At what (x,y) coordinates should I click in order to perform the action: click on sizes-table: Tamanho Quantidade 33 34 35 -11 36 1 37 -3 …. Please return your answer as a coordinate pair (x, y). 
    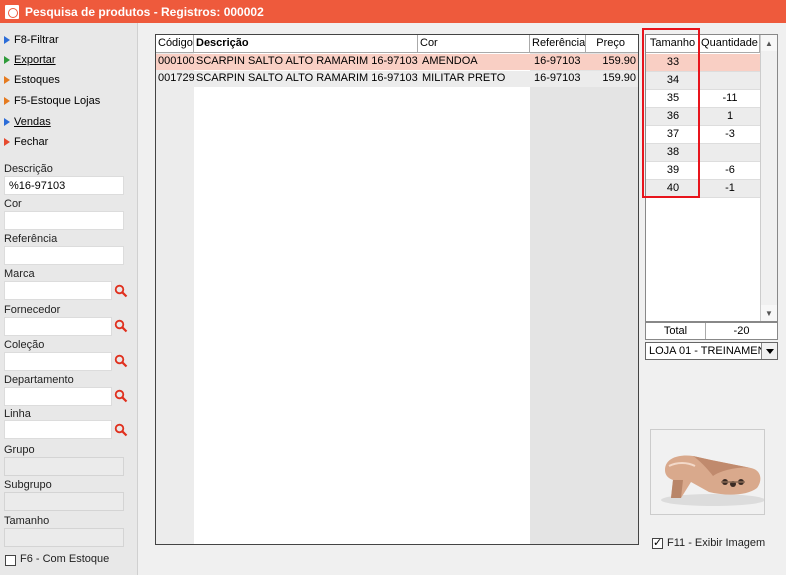
    Looking at the image, I should click on (711, 178).